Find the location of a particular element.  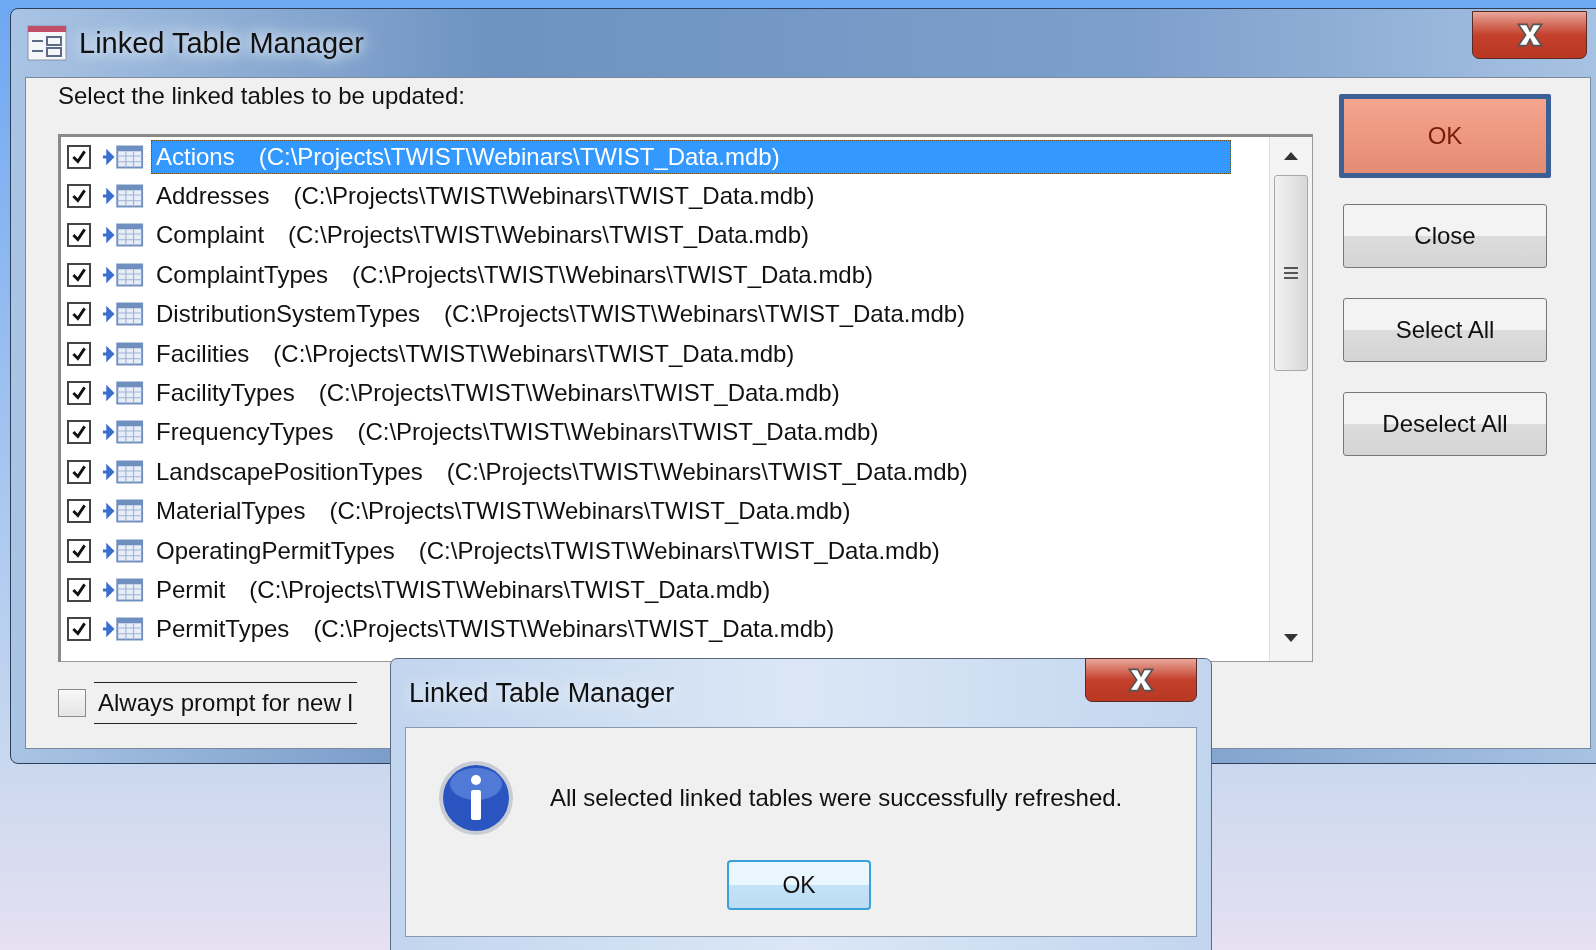

table-list-item: Addresses (C:\Projects\TWIST\Webinars\TWIST_Data.mdb) is located at coordinates (485, 196).